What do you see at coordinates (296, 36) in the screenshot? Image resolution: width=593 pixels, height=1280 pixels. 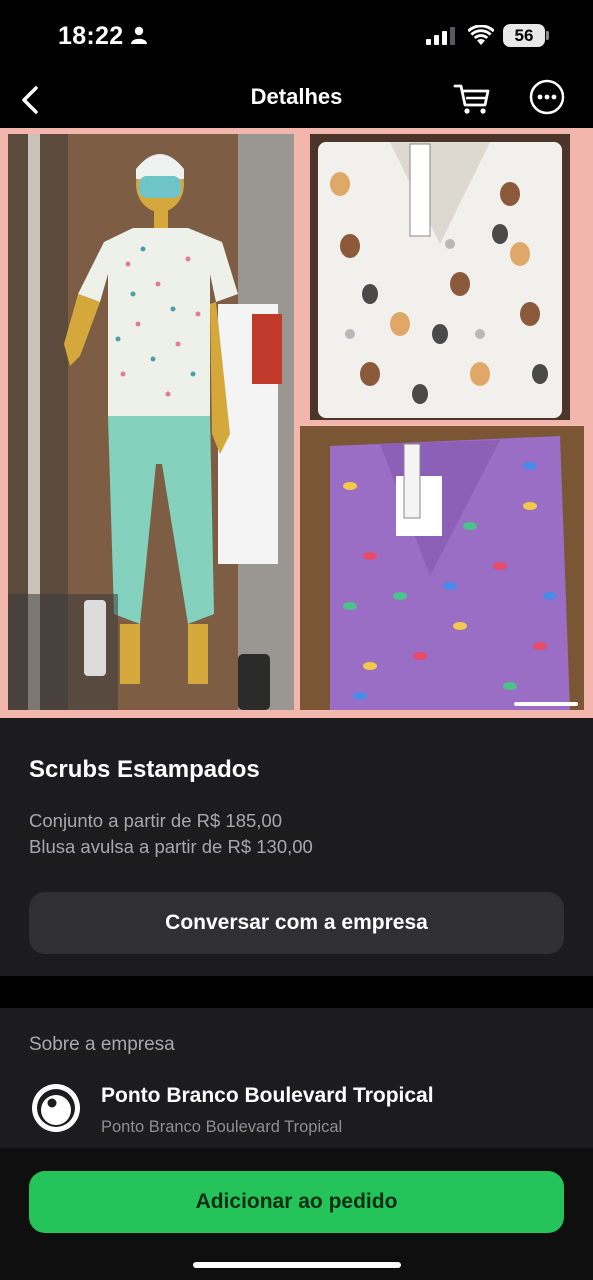 I see `status-bar: 18:22 56` at bounding box center [296, 36].